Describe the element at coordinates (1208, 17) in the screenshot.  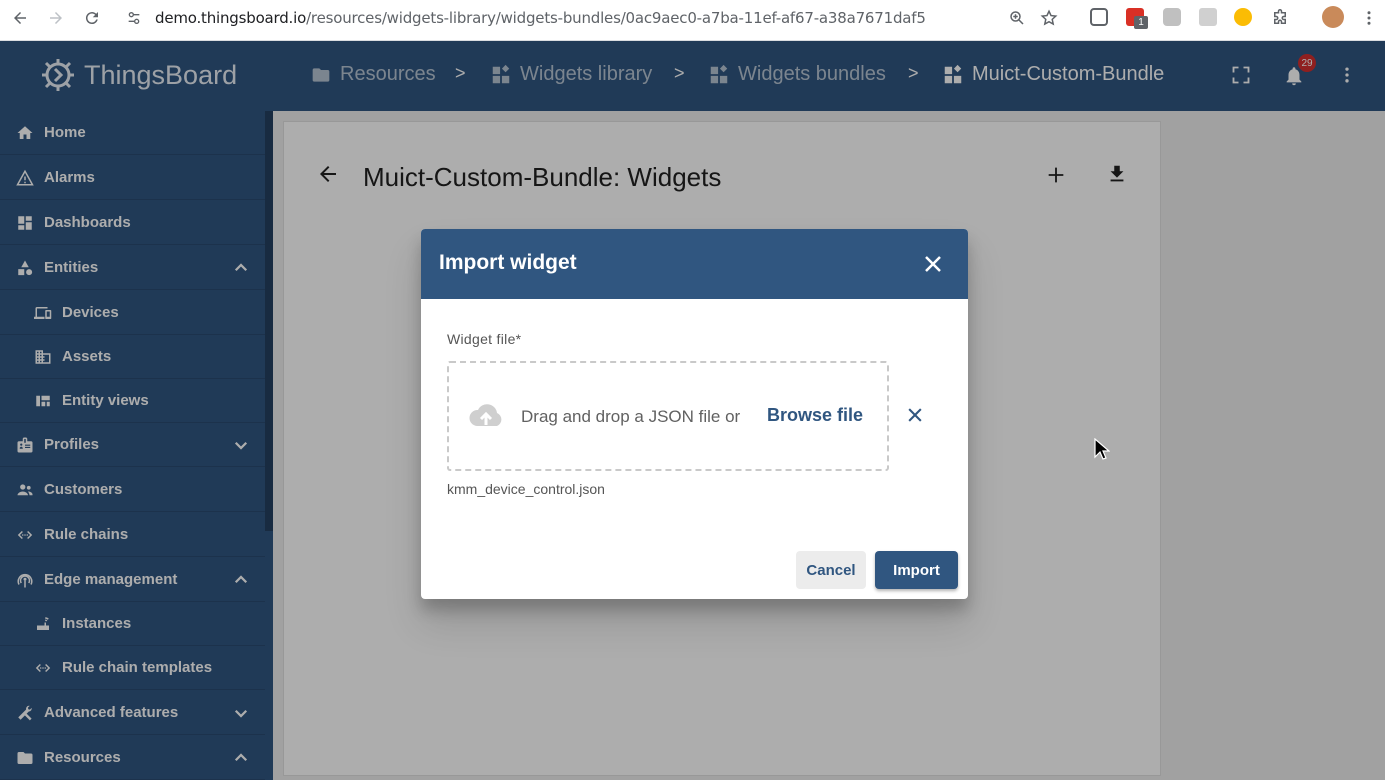
I see `extension-media-icon` at that location.